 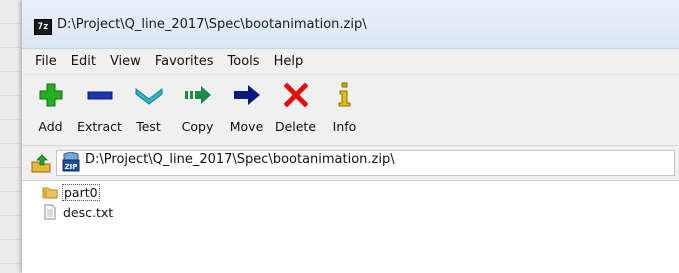 I want to click on address-zip-icon: ZIP, so click(x=71, y=161).